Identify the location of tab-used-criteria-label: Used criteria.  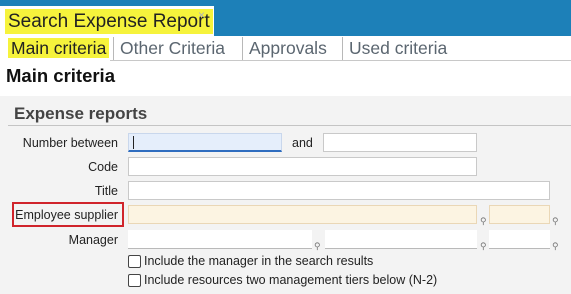
(398, 48).